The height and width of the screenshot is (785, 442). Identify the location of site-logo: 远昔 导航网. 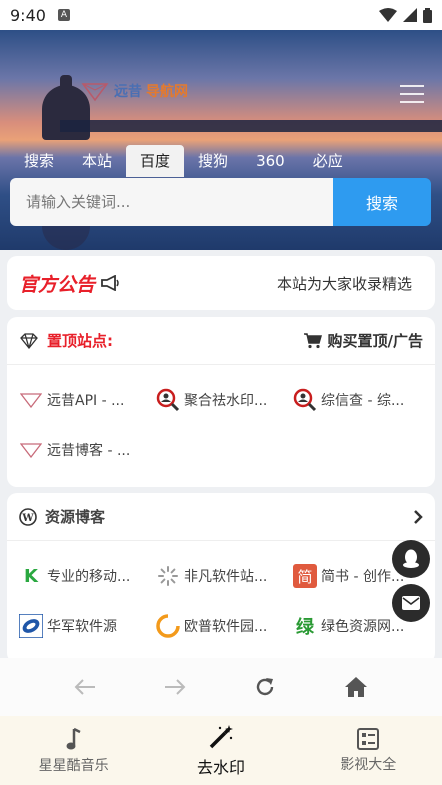
(134, 91).